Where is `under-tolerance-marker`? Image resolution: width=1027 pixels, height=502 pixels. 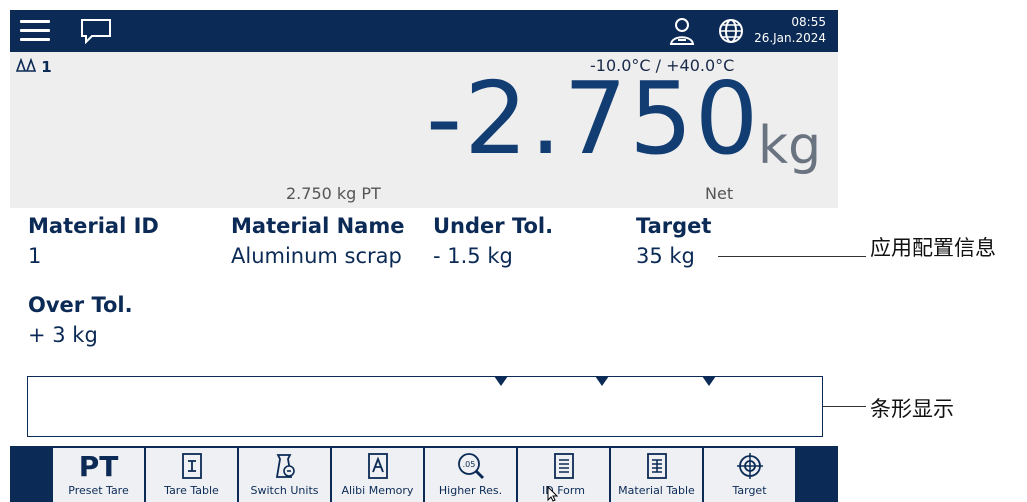
under-tolerance-marker is located at coordinates (501, 381).